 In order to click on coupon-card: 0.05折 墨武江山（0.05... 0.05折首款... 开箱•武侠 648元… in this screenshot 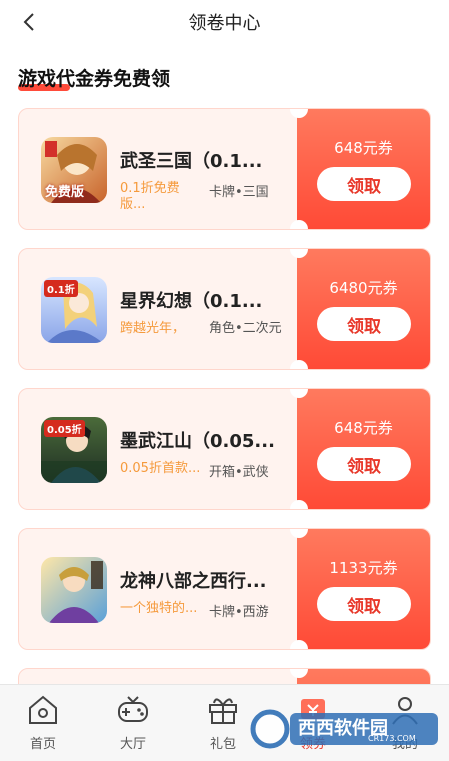, I will do `click(224, 449)`.